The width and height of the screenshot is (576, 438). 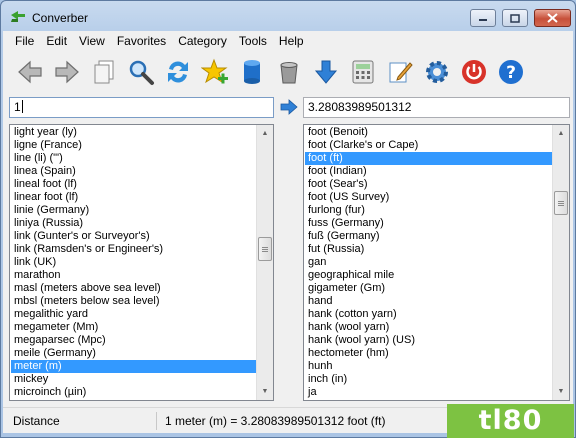 I want to click on list-item: hunh, so click(x=428, y=366).